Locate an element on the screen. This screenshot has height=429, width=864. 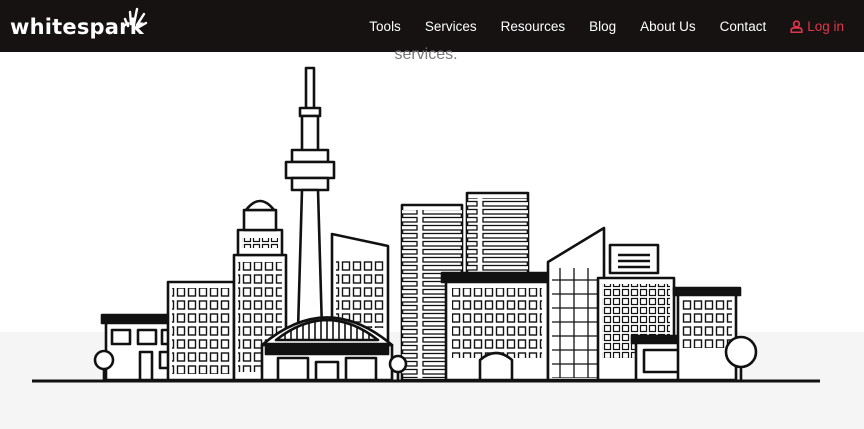
login-label: Log in is located at coordinates (825, 26).